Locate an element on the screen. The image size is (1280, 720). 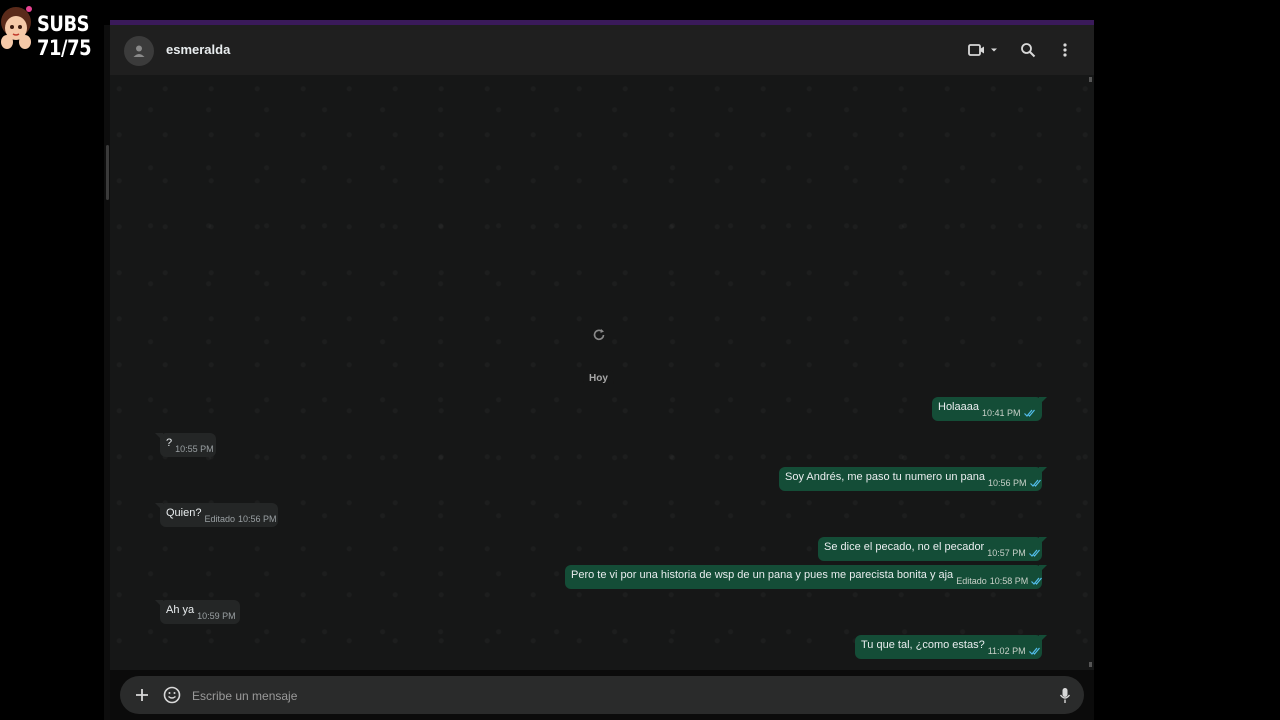
message-time: 10:57 PM is located at coordinates (1006, 553).